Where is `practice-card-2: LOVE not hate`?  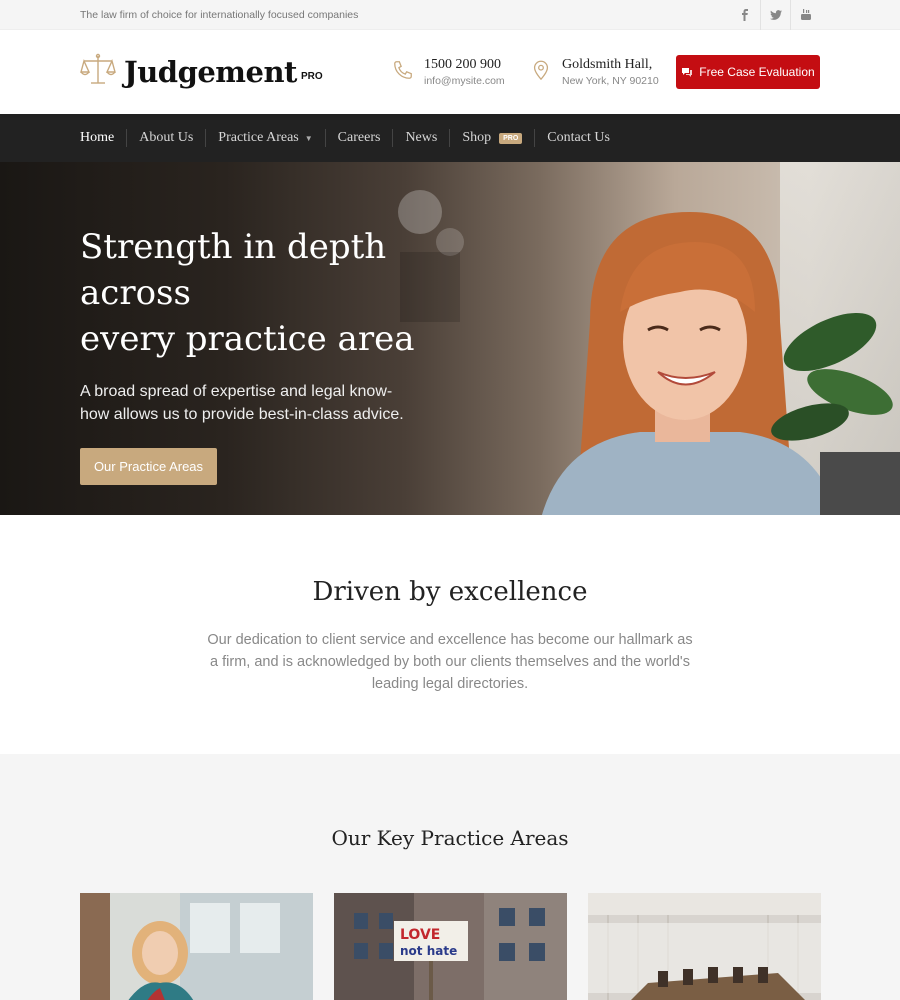 practice-card-2: LOVE not hate is located at coordinates (450, 946).